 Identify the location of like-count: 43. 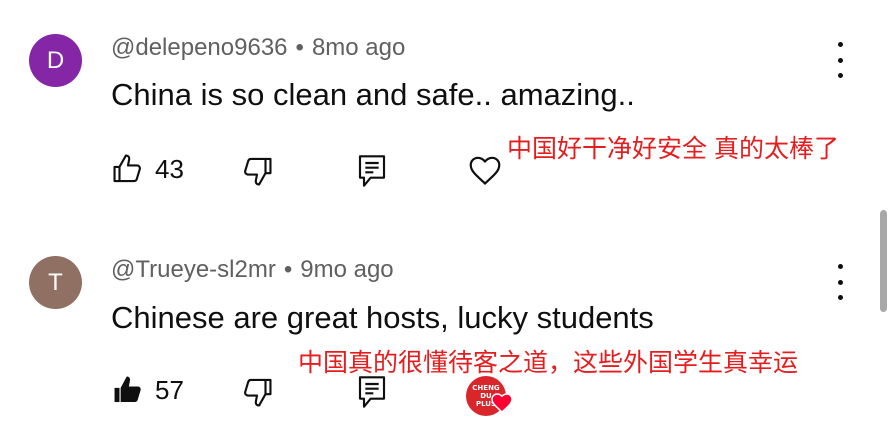
(169, 168).